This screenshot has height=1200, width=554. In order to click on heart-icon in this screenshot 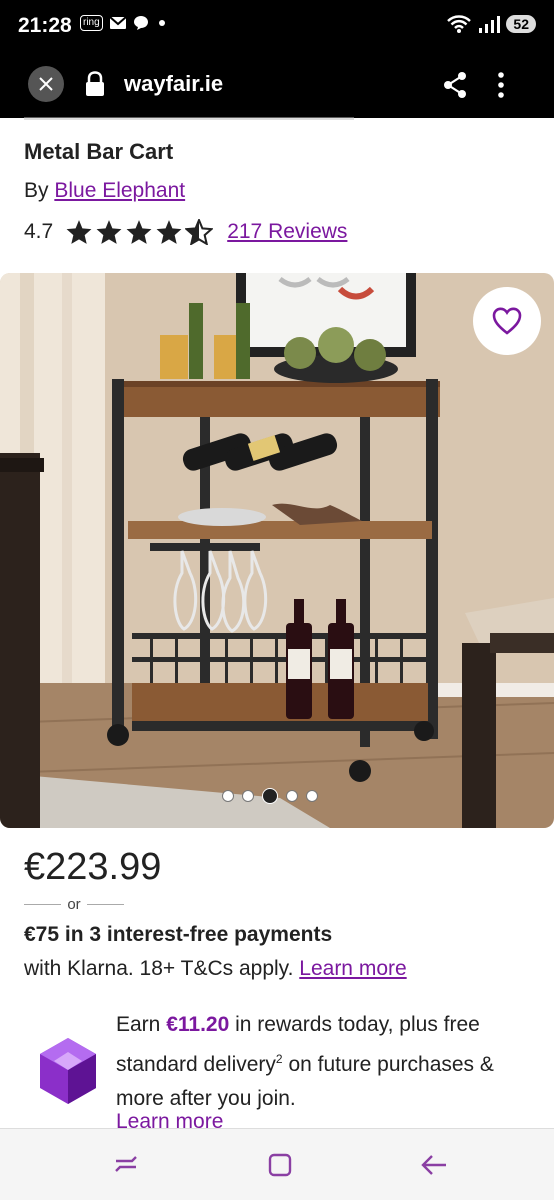, I will do `click(507, 321)`.